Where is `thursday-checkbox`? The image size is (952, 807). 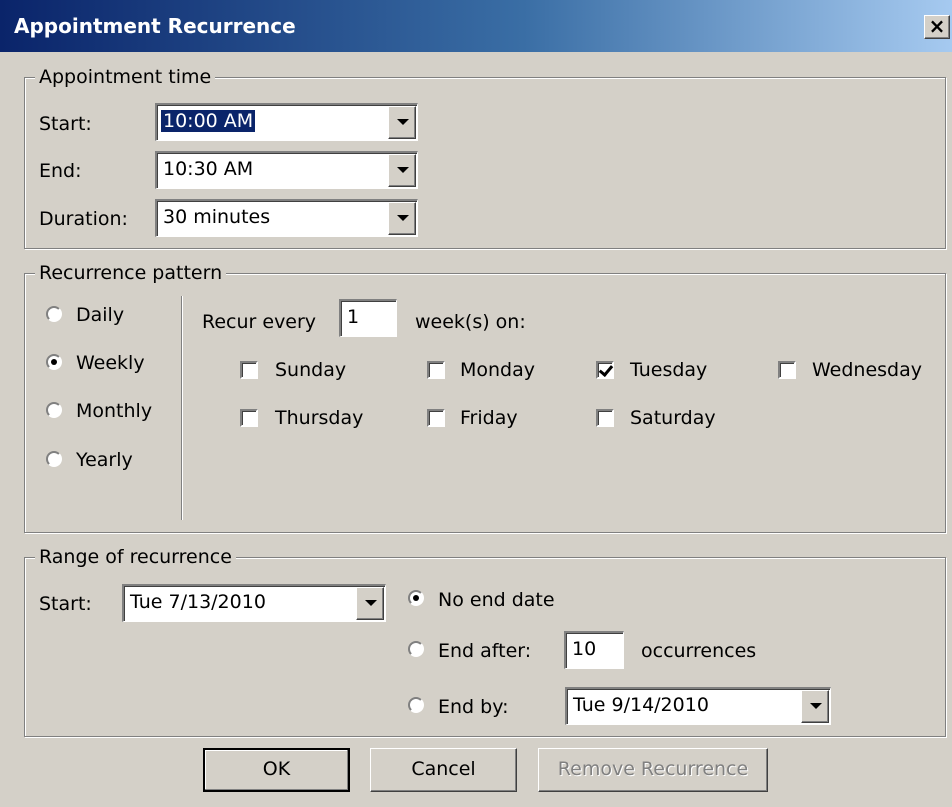 thursday-checkbox is located at coordinates (249, 418).